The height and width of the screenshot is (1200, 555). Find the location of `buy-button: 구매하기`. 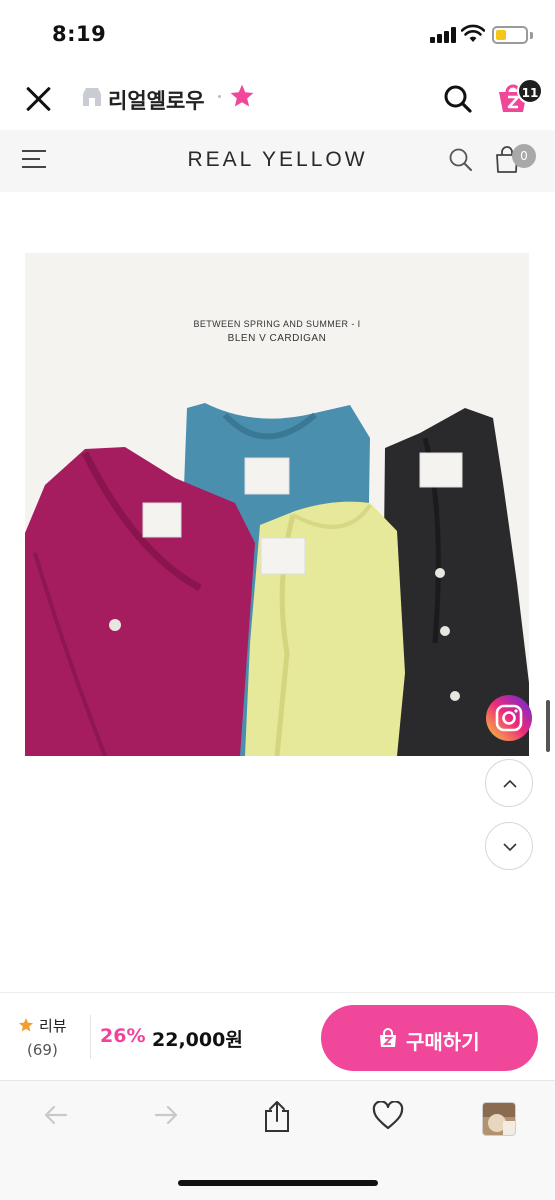

buy-button: 구매하기 is located at coordinates (429, 1038).